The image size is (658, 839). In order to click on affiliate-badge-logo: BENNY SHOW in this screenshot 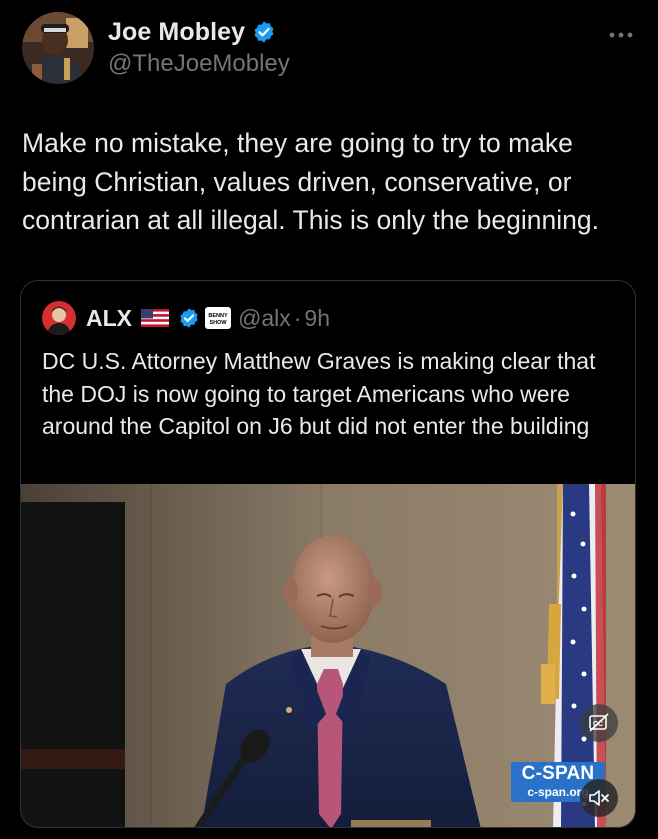, I will do `click(218, 318)`.